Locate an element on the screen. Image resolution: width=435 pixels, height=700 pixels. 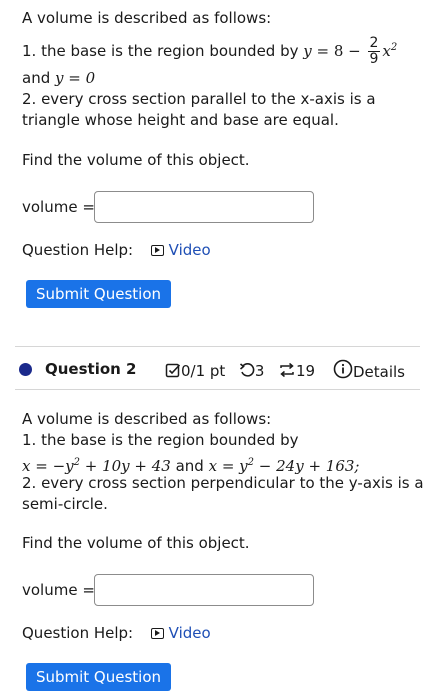
q2-volume-label: volume = is located at coordinates (58, 590).